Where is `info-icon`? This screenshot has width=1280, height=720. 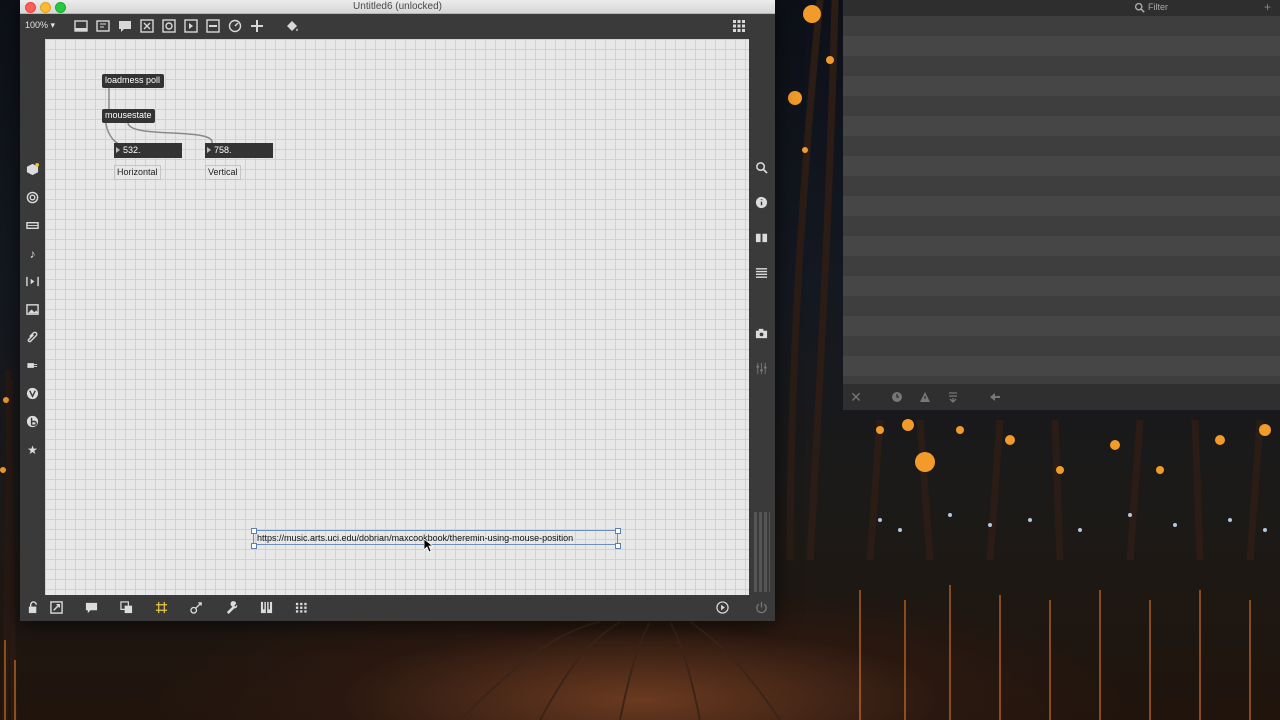
info-icon is located at coordinates (761, 203).